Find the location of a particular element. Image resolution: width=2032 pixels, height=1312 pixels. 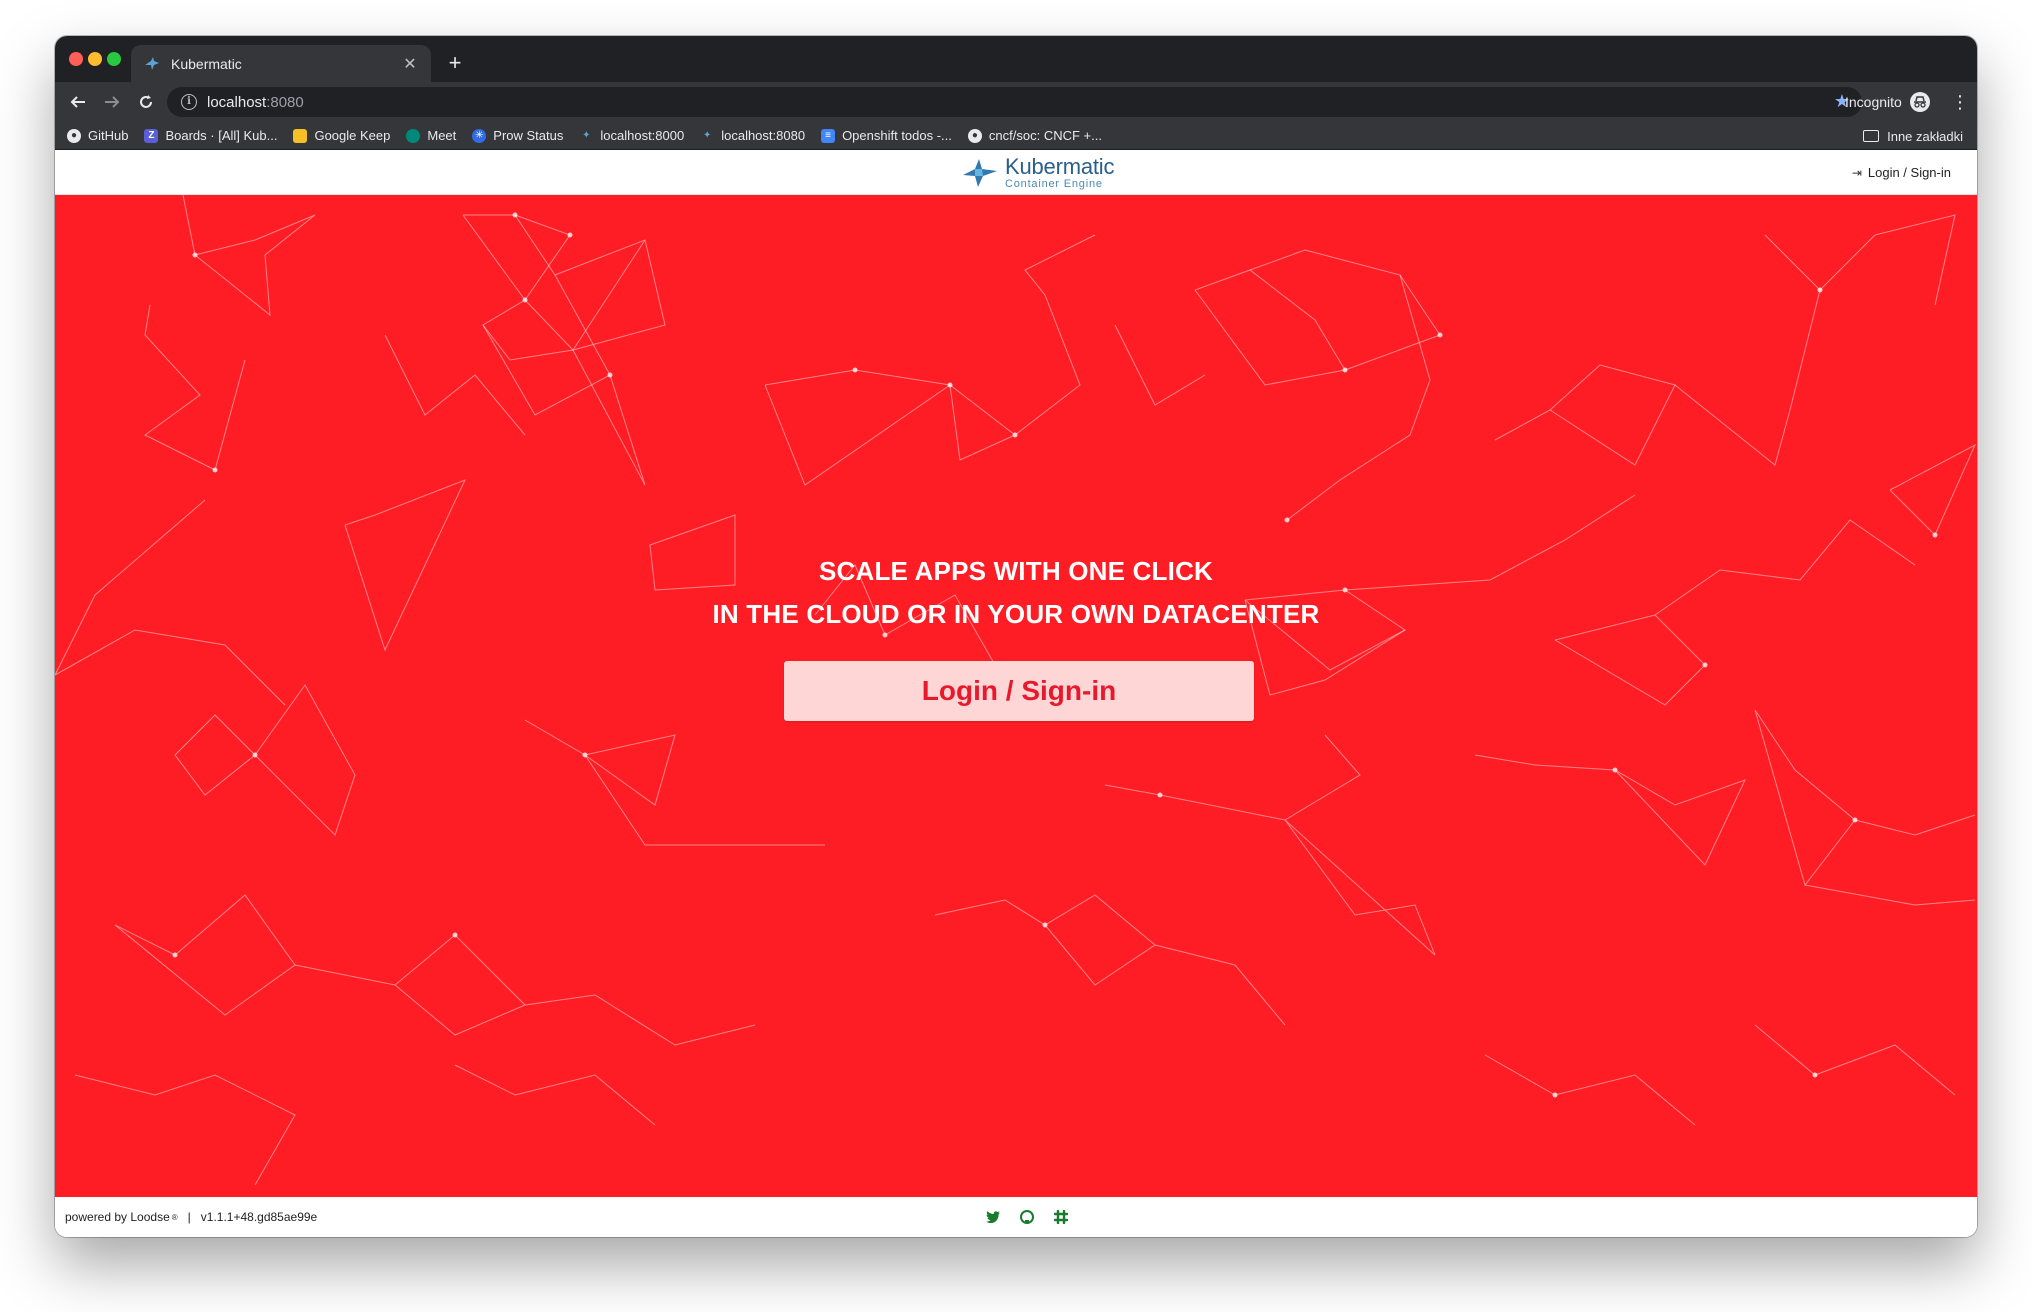

browser-menu-icon: ⋮ is located at coordinates (1960, 102).